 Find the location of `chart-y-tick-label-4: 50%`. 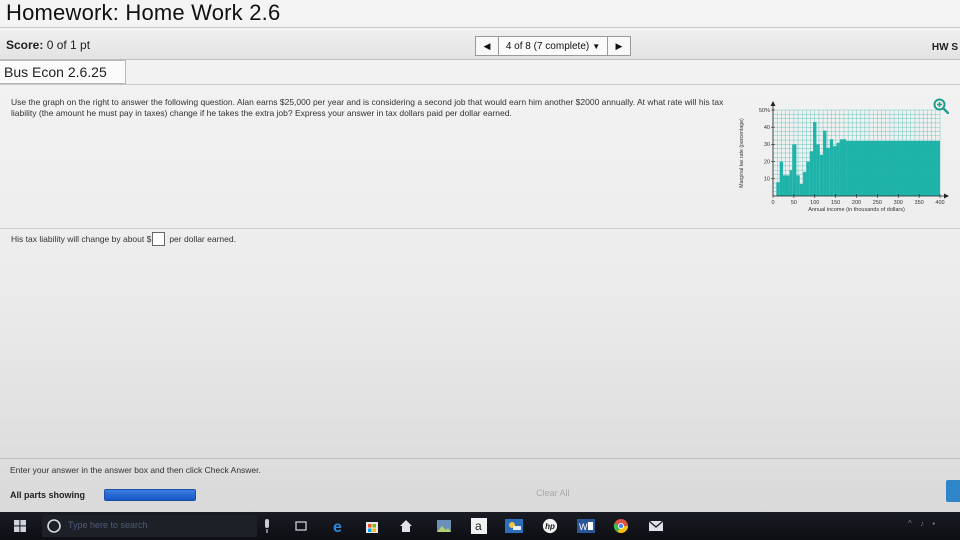

chart-y-tick-label-4: 50% is located at coordinates (764, 111).